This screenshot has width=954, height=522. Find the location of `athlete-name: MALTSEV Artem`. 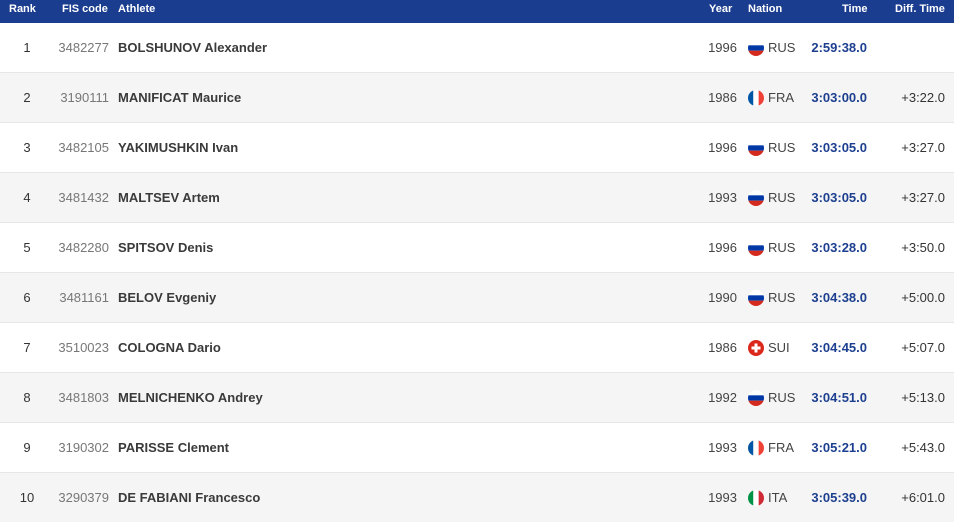

athlete-name: MALTSEV Artem is located at coordinates (169, 197).